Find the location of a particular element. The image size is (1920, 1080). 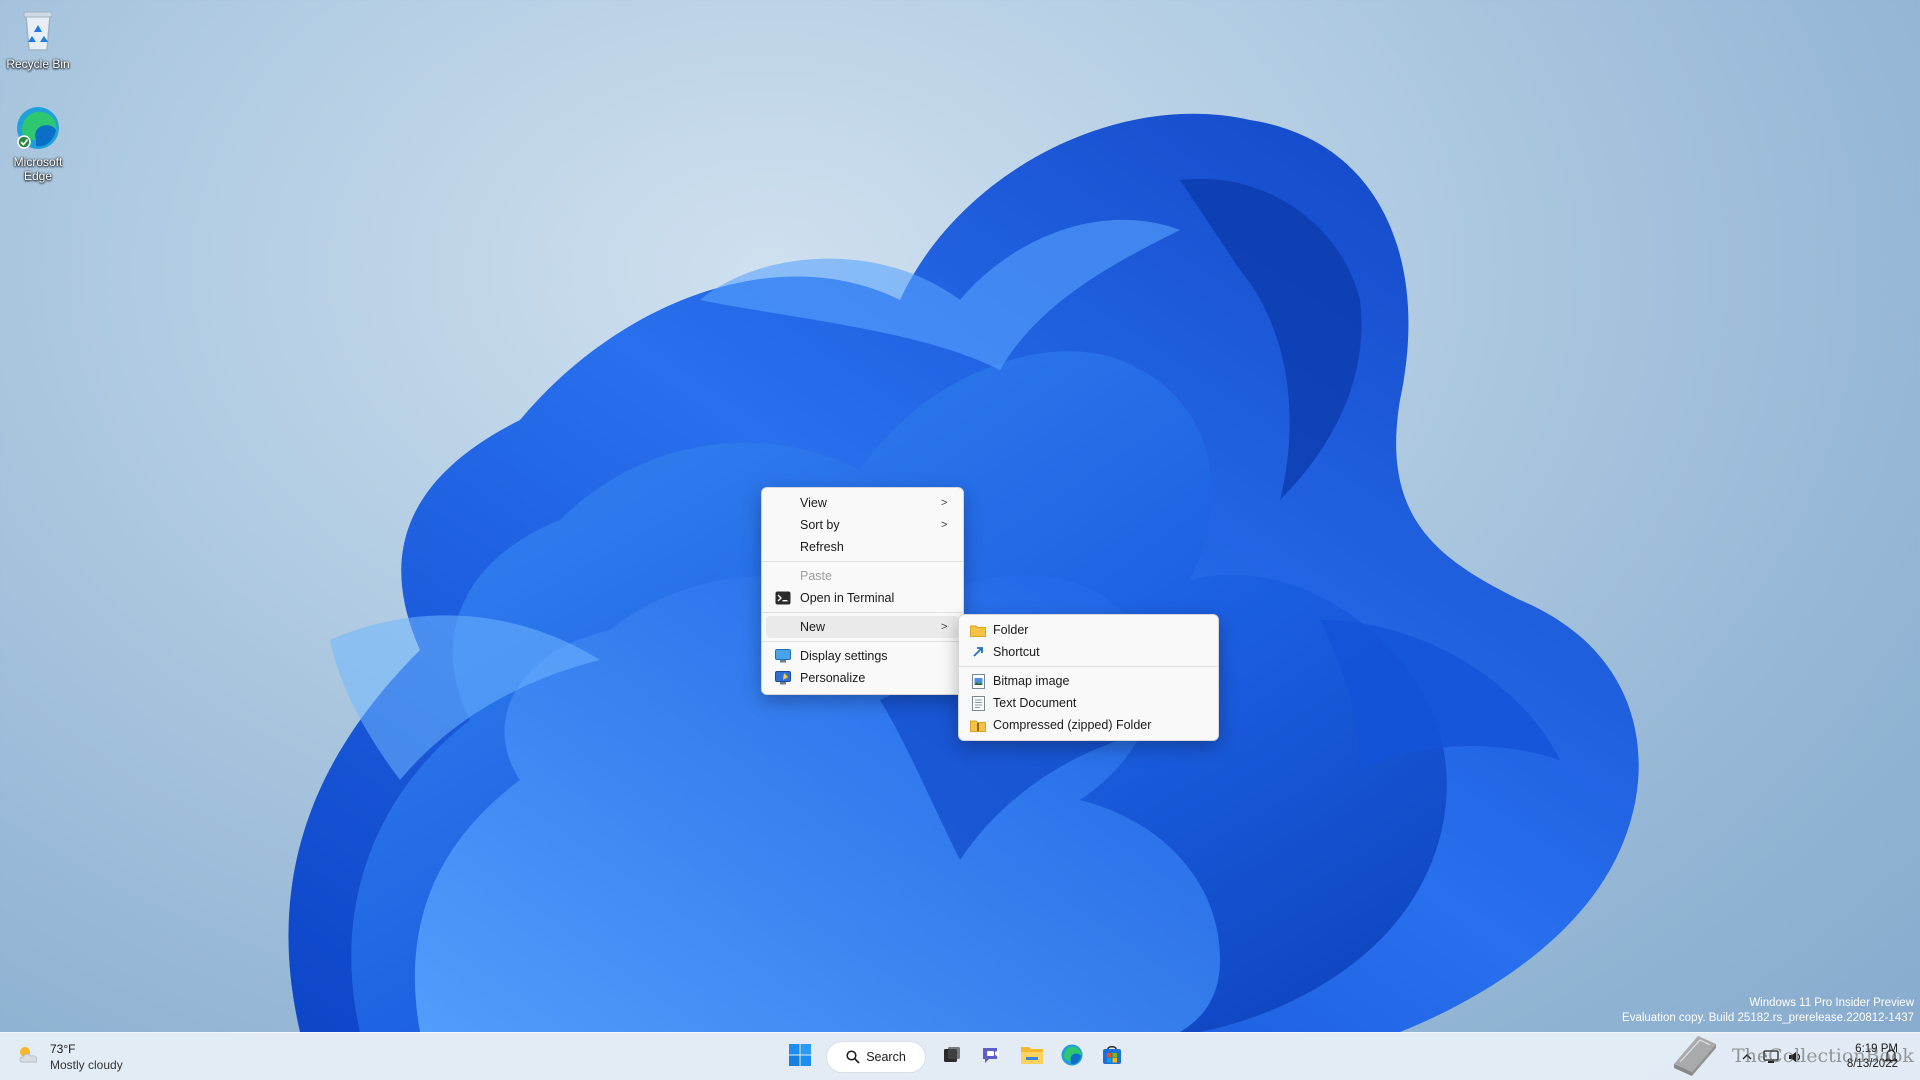

personalize-icon is located at coordinates (783, 678).